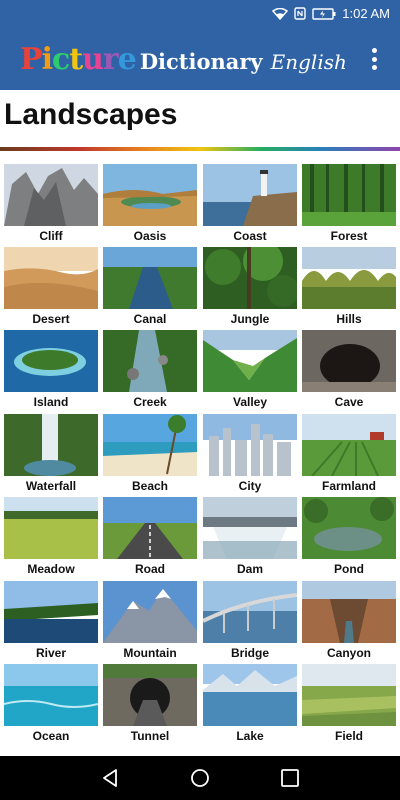  I want to click on landscape-item-tunnel: Tunnel, so click(151, 704).